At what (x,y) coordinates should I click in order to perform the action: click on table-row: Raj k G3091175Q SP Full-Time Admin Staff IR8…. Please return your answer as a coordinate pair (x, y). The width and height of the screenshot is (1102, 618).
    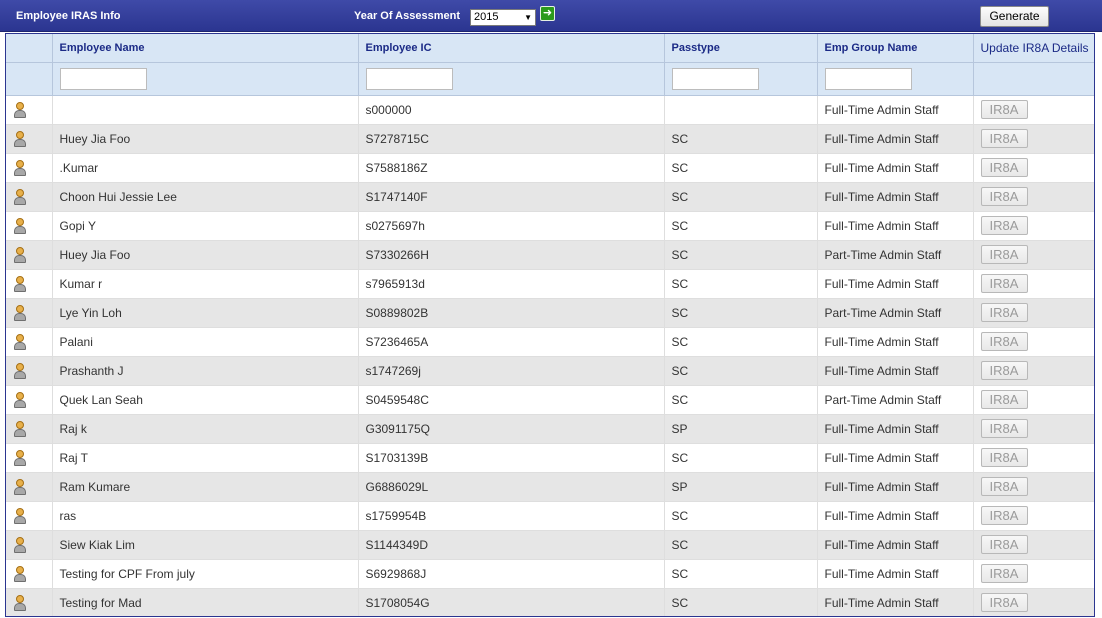
    Looking at the image, I should click on (550, 429).